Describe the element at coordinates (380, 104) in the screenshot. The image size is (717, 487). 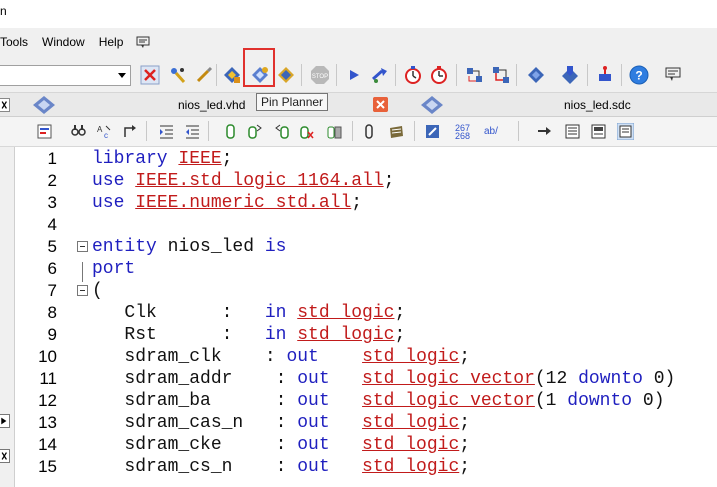
I see `close-tab-icon` at that location.